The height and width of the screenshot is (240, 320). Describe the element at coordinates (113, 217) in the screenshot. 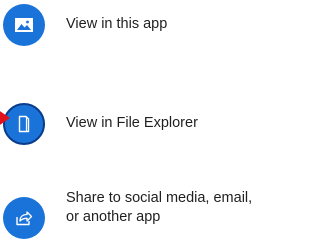

I see `share-label-line-2: or another app` at that location.